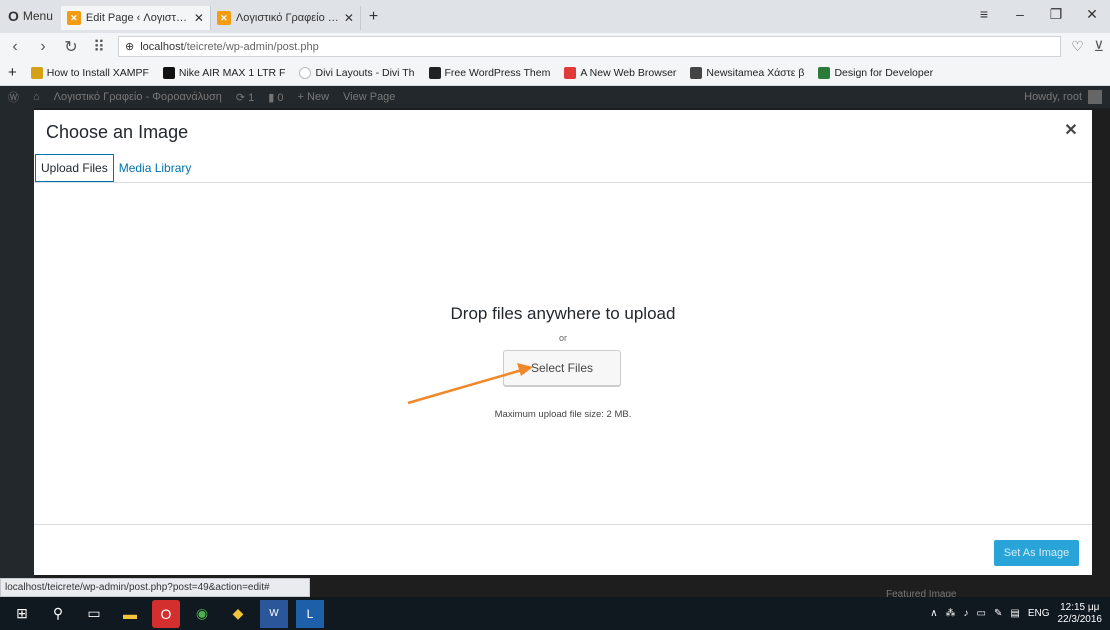 The image size is (1110, 630). What do you see at coordinates (998, 613) in the screenshot?
I see `pen-icon: ✎` at bounding box center [998, 613].